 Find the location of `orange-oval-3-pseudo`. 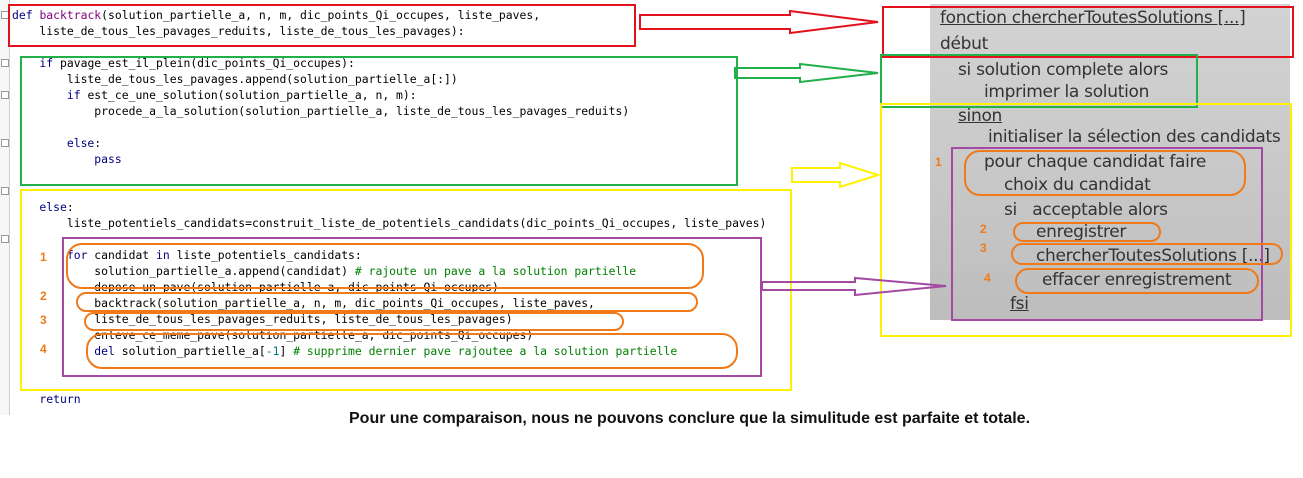

orange-oval-3-pseudo is located at coordinates (1147, 254).